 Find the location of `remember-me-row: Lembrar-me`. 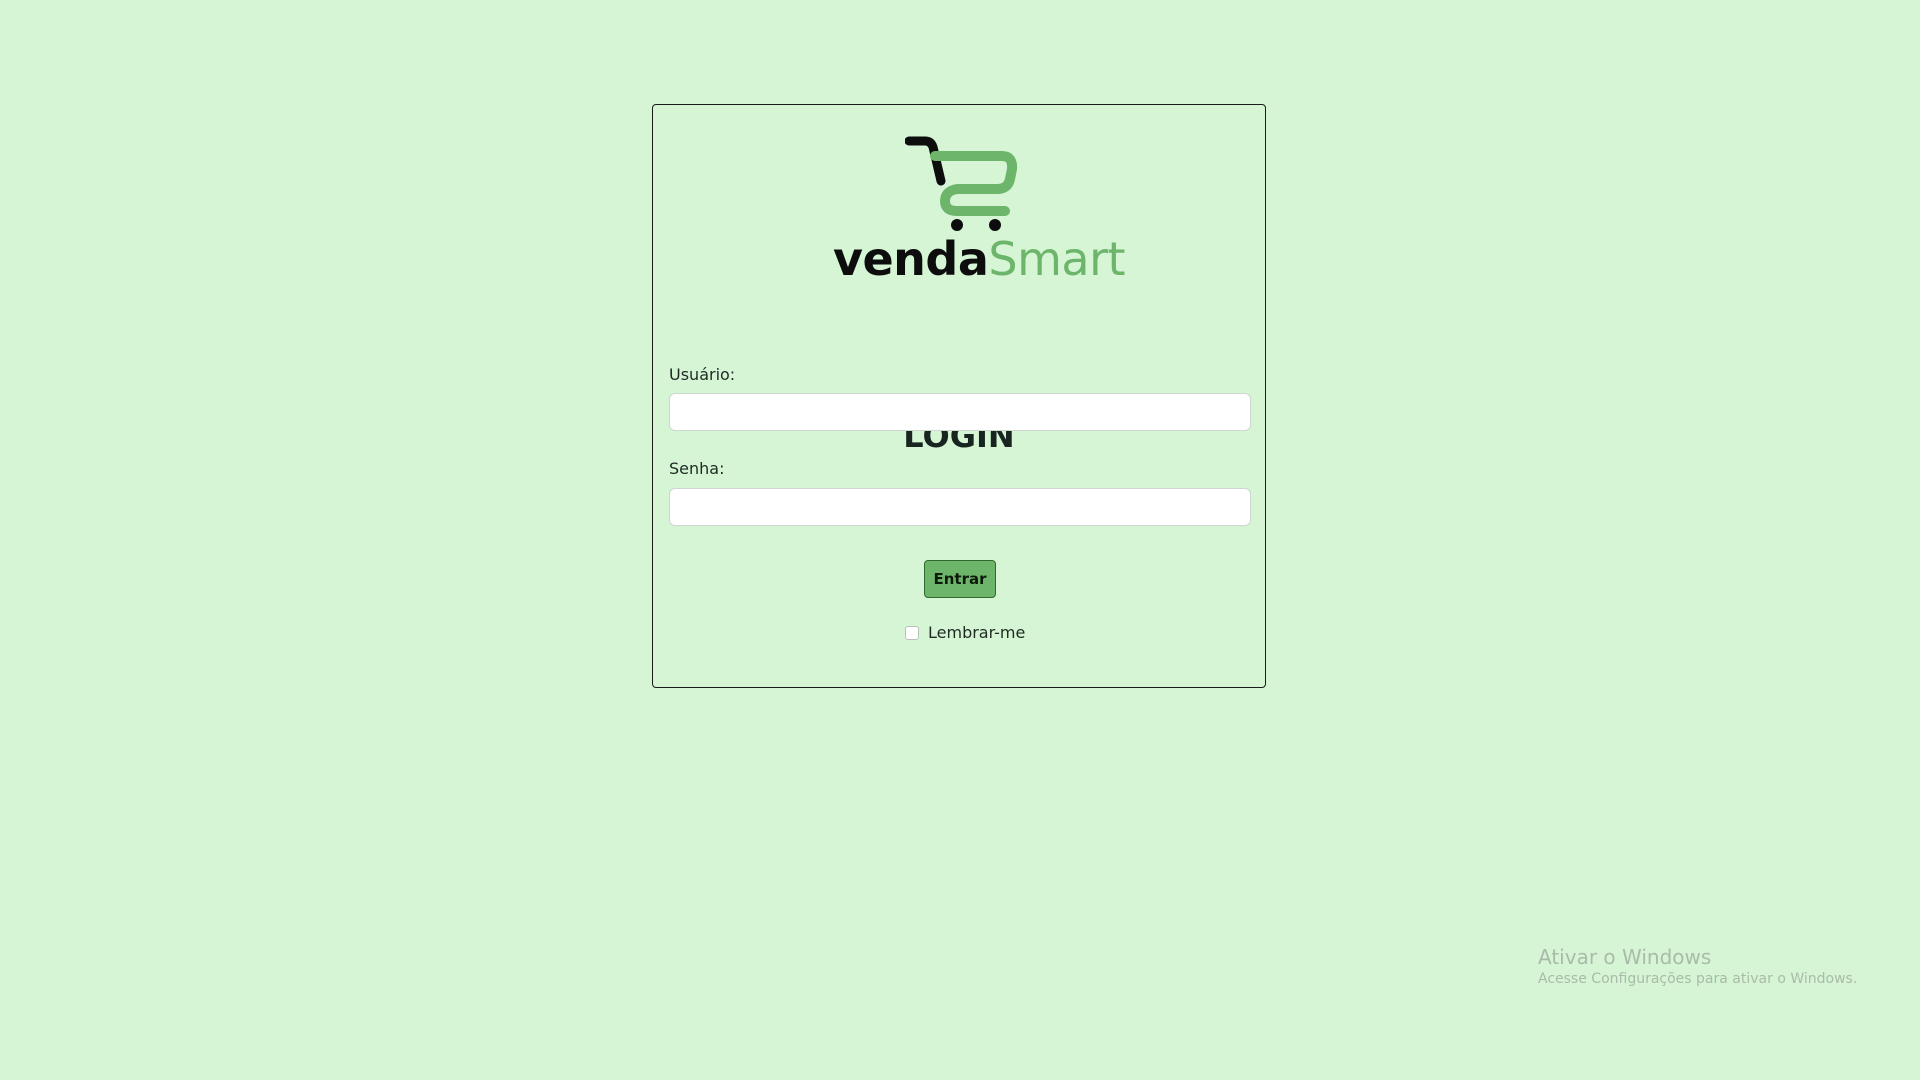

remember-me-row: Lembrar-me is located at coordinates (965, 633).